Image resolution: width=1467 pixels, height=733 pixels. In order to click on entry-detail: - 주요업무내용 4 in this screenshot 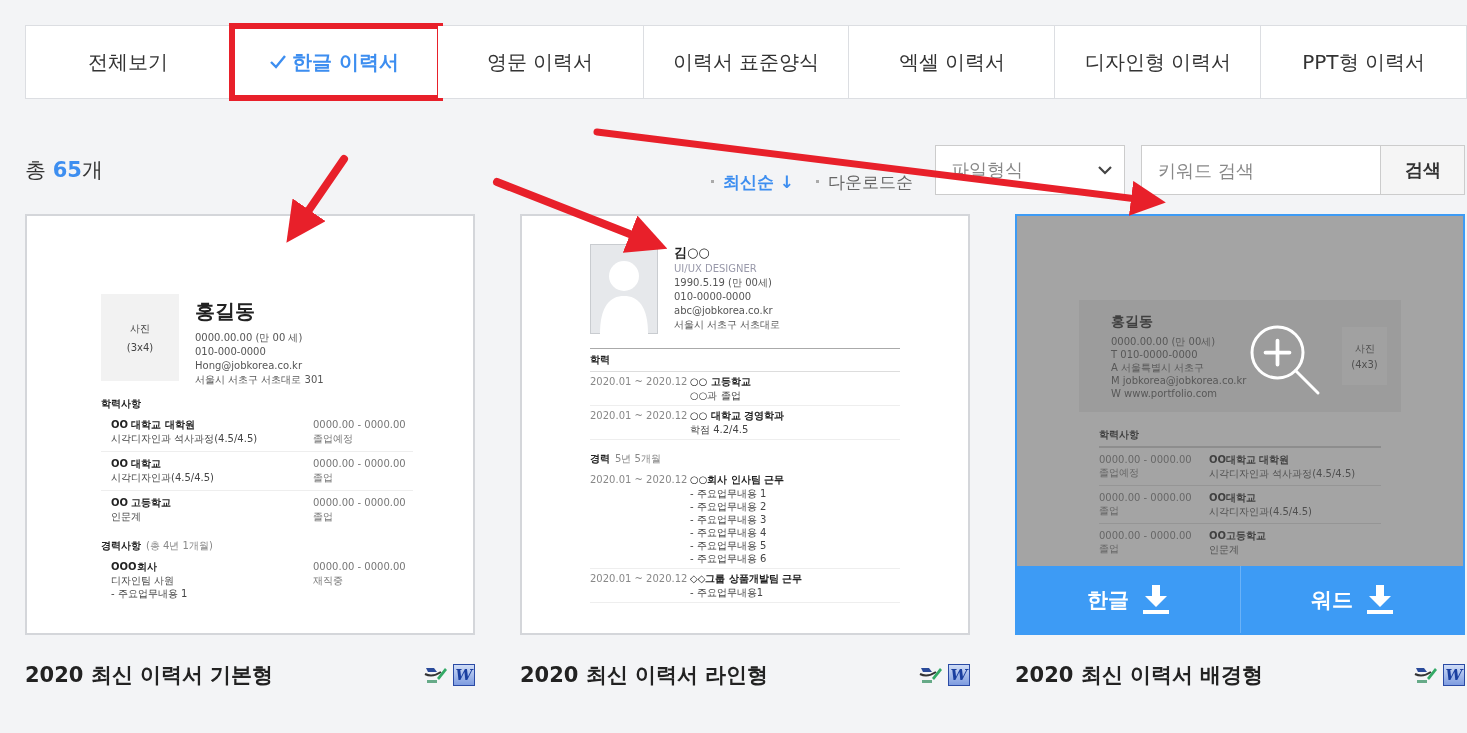, I will do `click(729, 532)`.